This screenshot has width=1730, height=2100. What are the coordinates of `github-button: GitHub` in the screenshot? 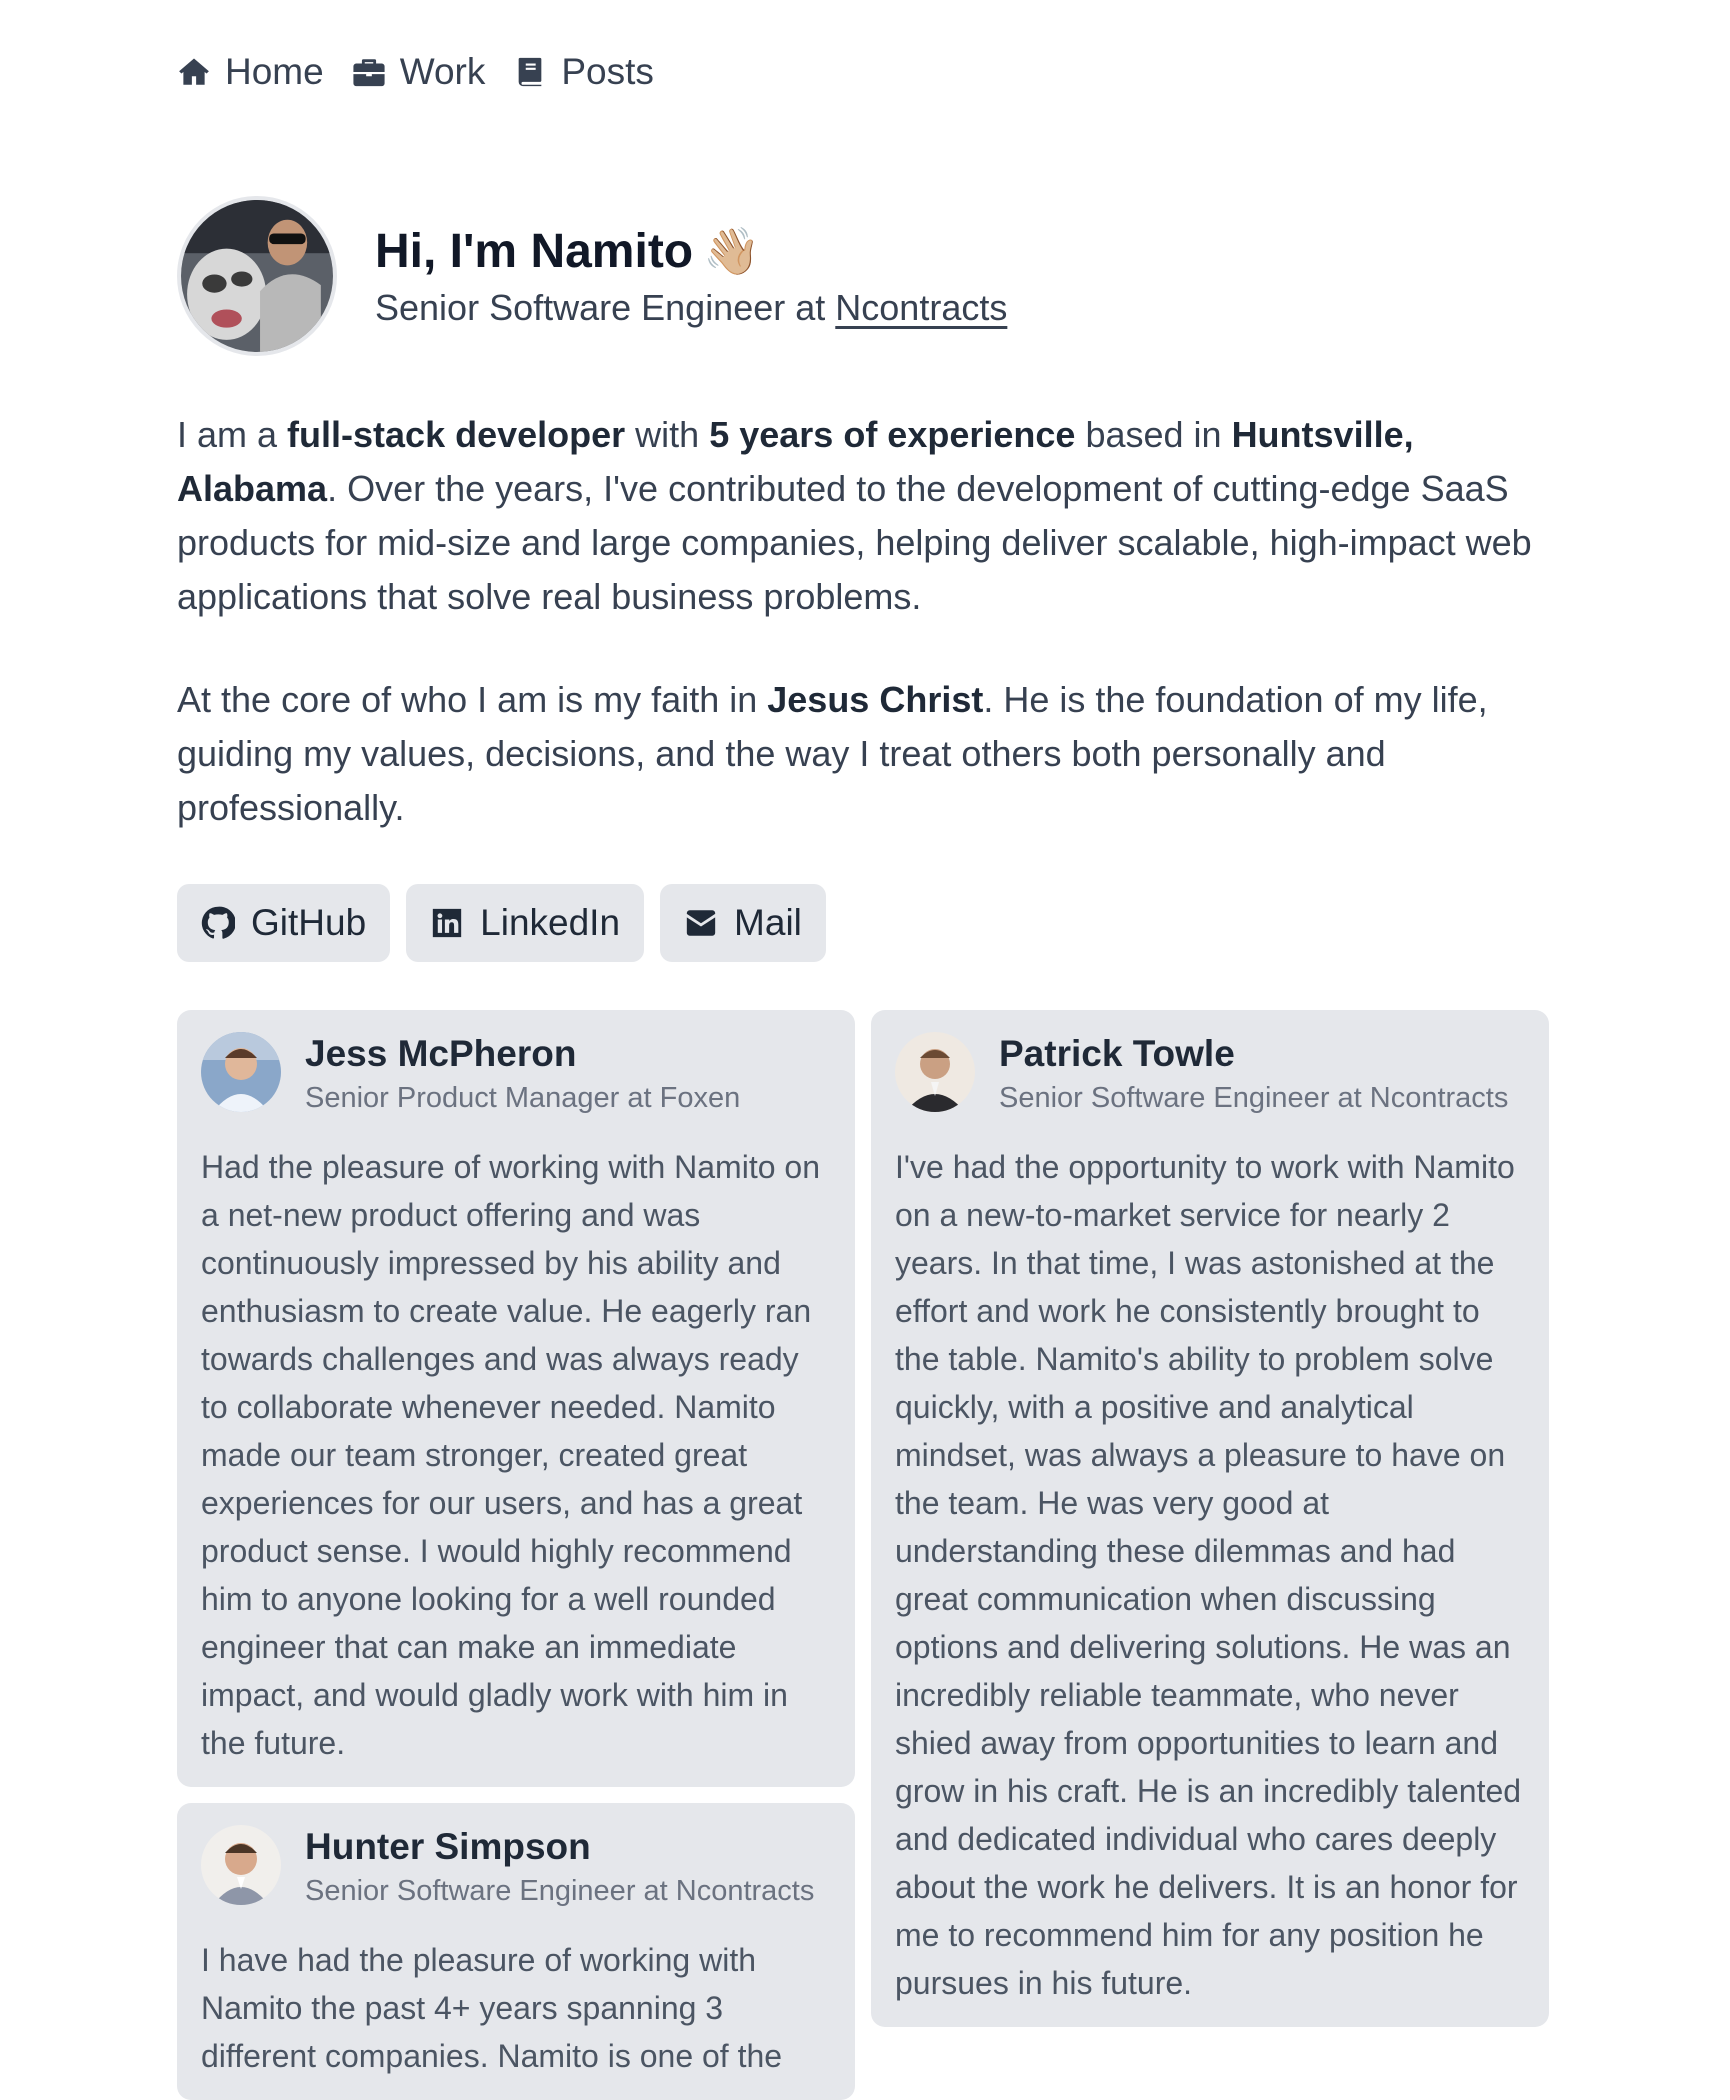 It's located at (284, 923).